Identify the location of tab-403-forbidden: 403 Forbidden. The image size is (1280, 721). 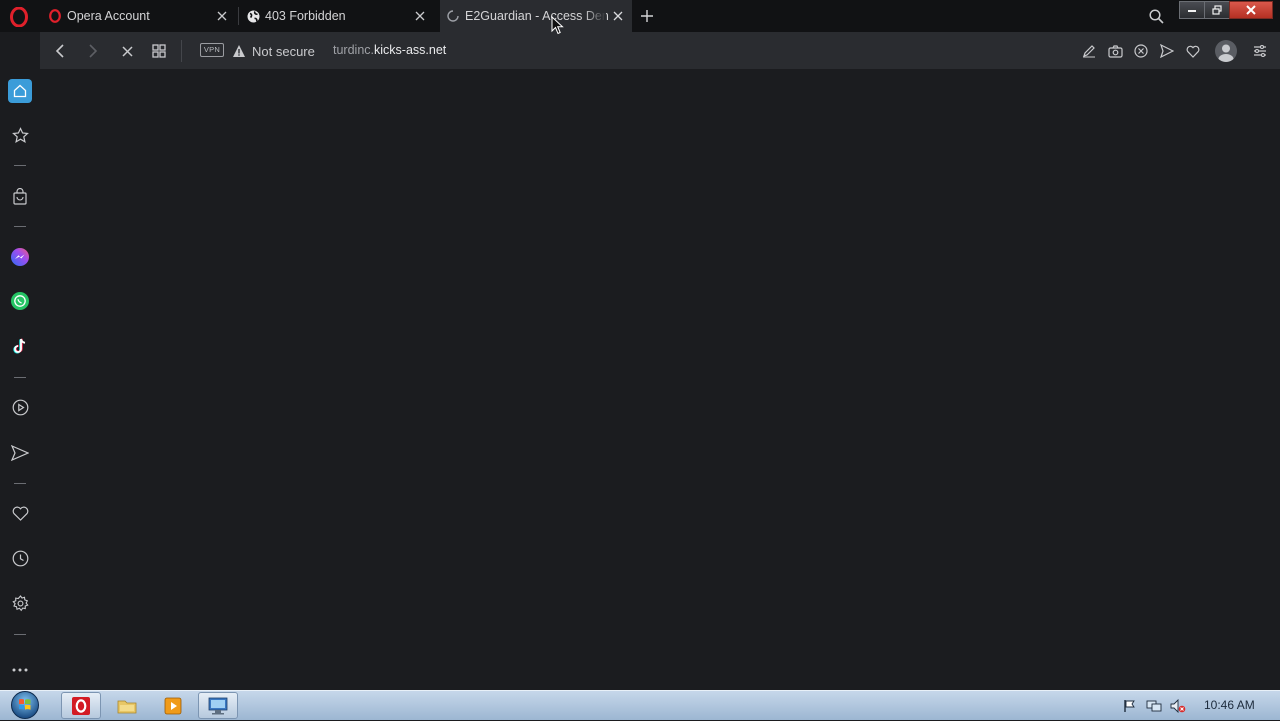
(339, 16).